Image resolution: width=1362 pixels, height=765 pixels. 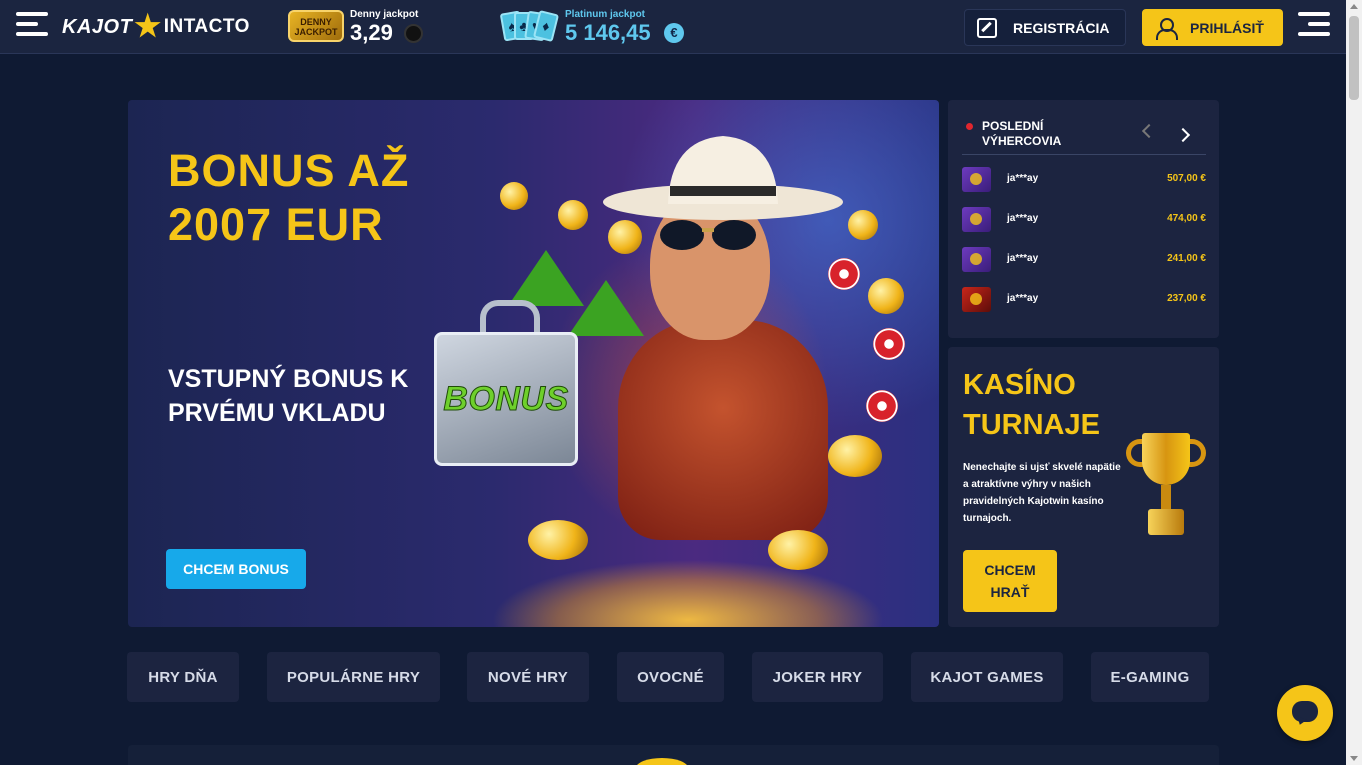 I want to click on winner-amount: 507,00 €, so click(x=1186, y=178).